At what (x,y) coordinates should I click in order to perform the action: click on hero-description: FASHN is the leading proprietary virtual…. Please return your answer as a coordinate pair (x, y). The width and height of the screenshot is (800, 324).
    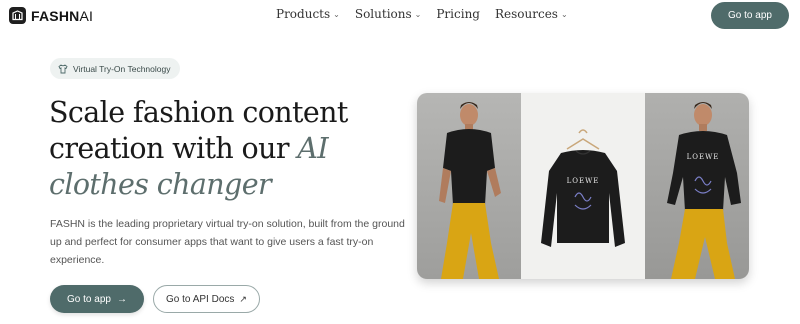
    Looking at the image, I should click on (227, 242).